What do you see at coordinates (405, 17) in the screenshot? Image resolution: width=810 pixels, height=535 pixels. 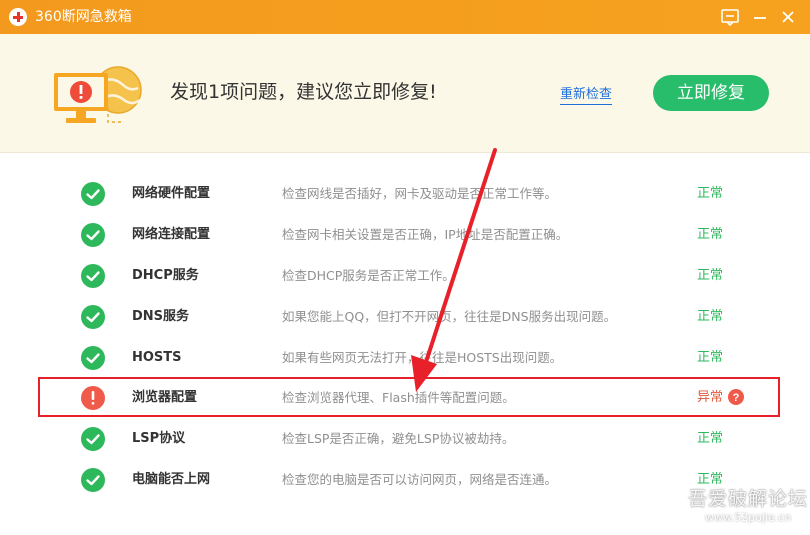 I see `title-bar: 360断网急救箱` at bounding box center [405, 17].